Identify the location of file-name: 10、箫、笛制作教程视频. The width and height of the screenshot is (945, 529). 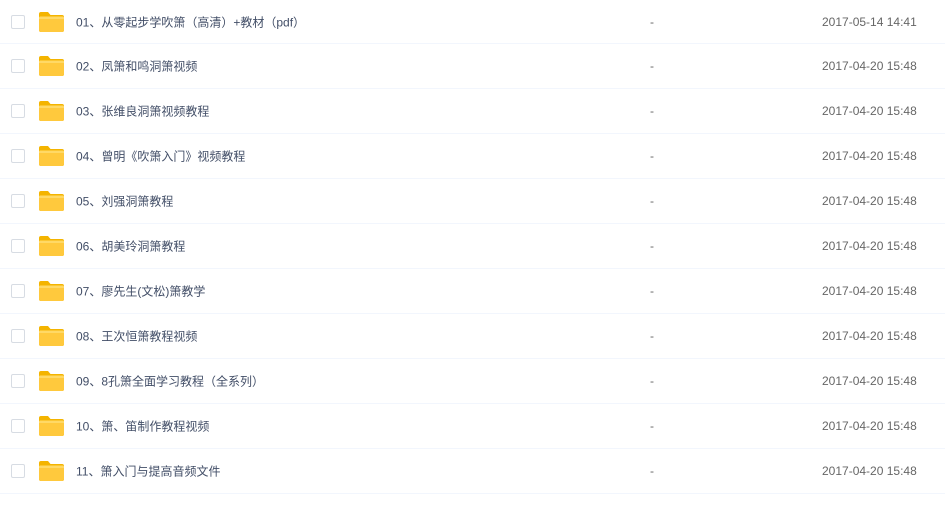
(142, 426).